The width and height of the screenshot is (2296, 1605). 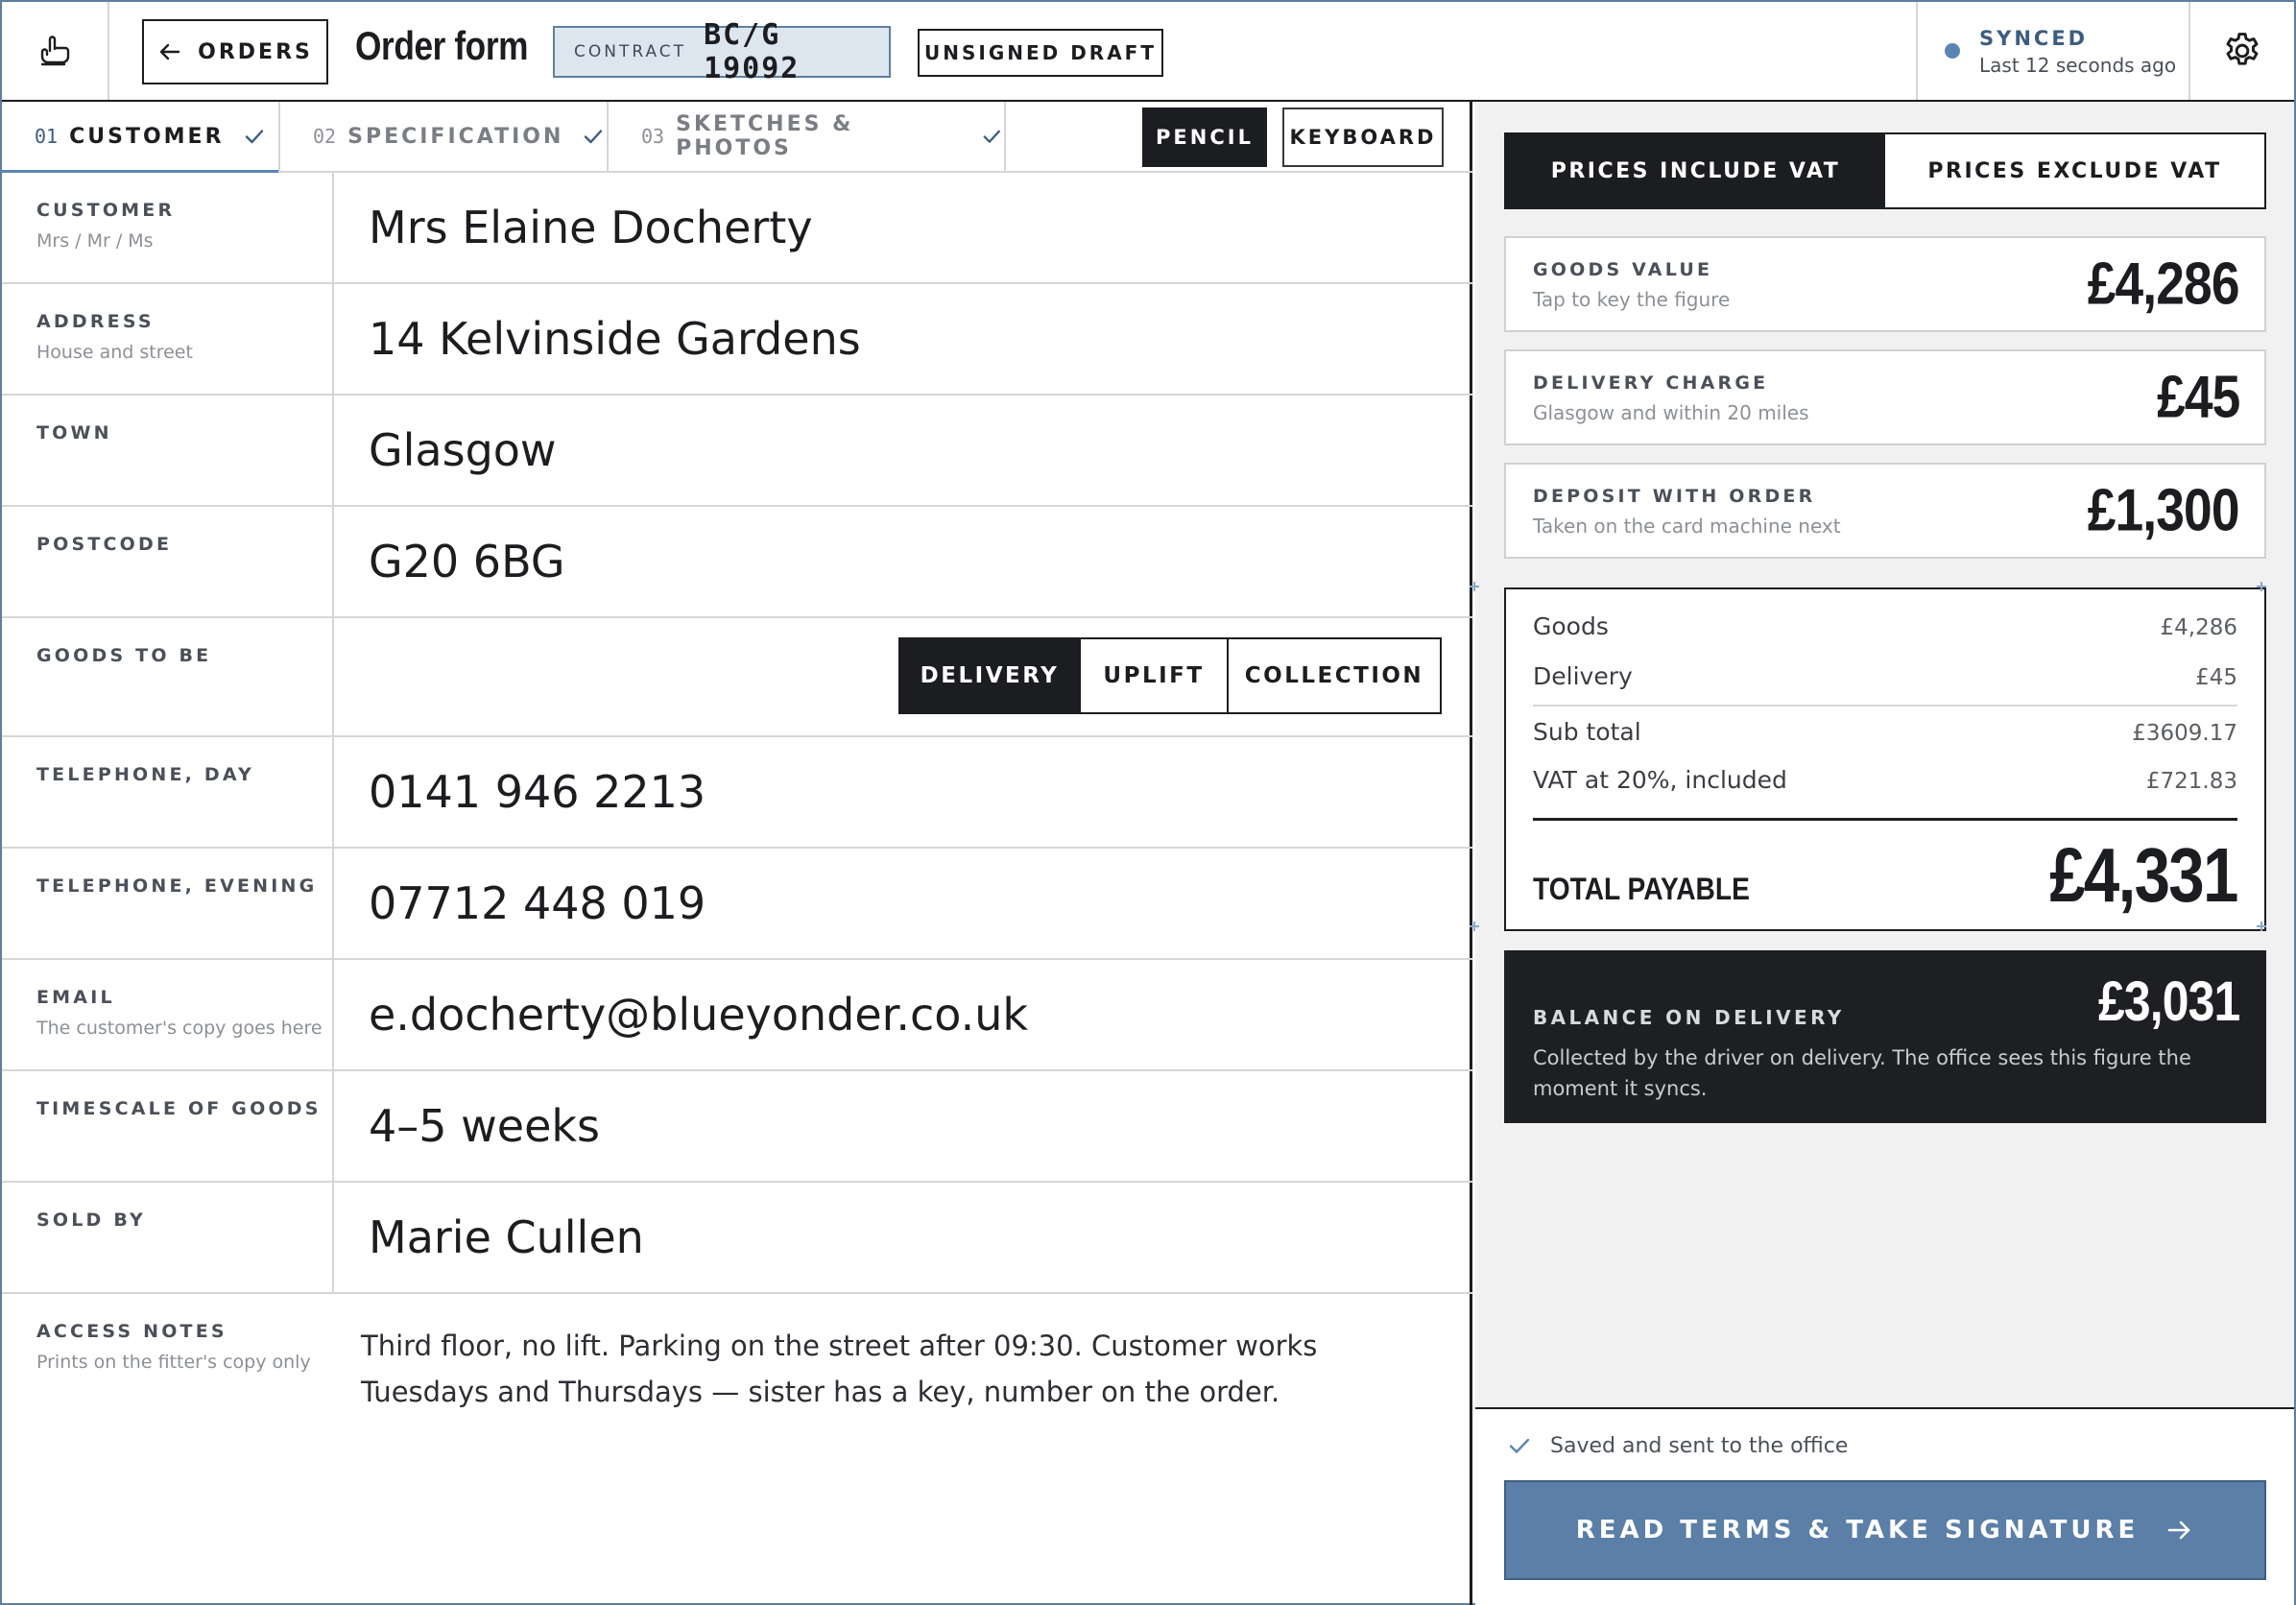 What do you see at coordinates (737, 451) in the screenshot?
I see `form-row-town: TOWN Glasgow` at bounding box center [737, 451].